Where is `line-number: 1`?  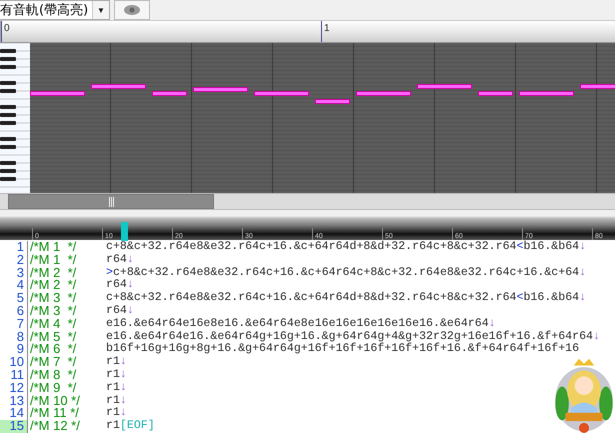
line-number: 1 is located at coordinates (14, 247).